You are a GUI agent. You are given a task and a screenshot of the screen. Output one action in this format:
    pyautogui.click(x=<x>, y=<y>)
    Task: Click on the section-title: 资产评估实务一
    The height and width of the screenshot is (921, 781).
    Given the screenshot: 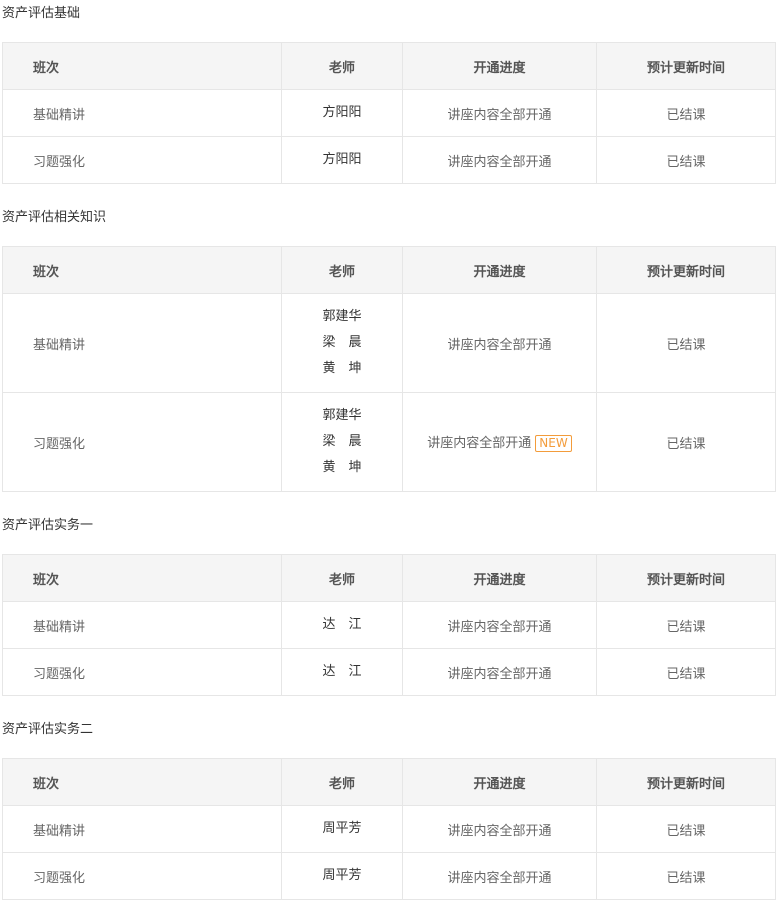 What is the action you would take?
    pyautogui.click(x=48, y=525)
    